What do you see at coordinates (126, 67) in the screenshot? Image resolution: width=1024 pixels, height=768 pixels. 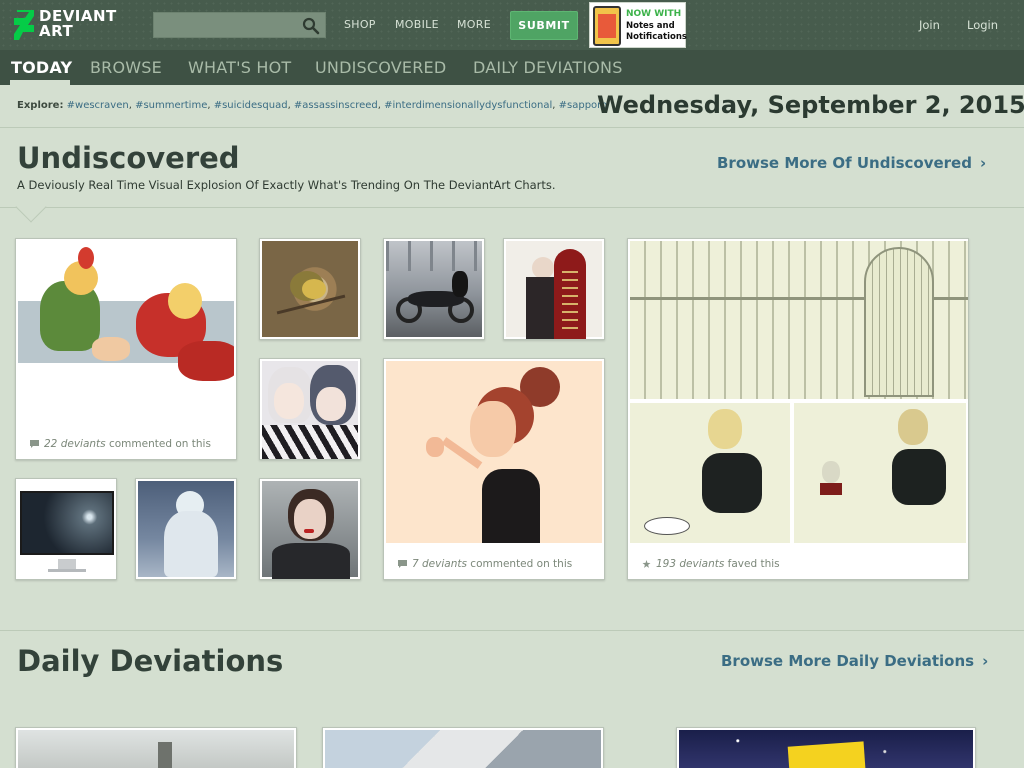 I see `tab-browse: BROWSE` at bounding box center [126, 67].